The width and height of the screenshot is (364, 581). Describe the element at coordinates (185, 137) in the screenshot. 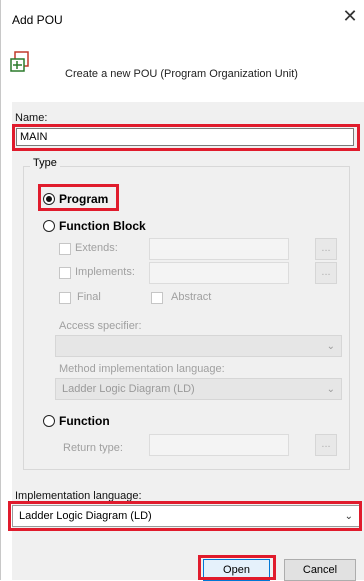

I see `name-input: MAIN` at that location.